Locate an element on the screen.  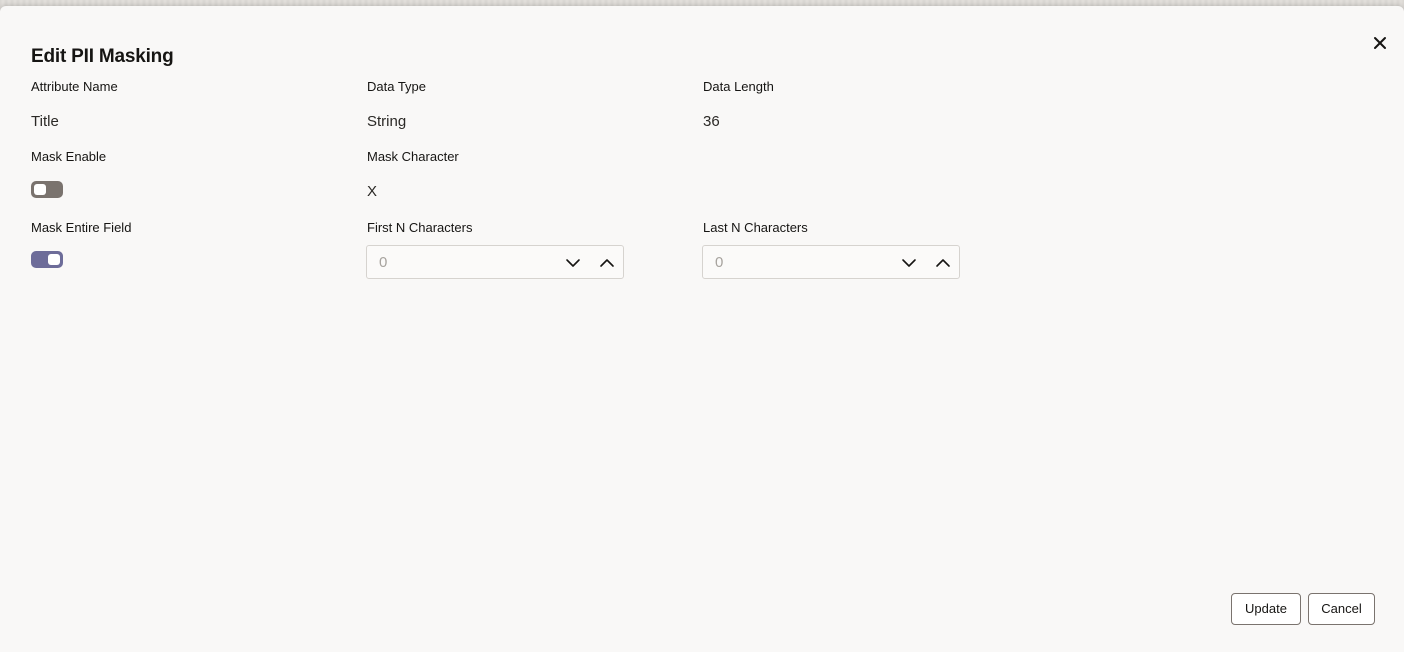
close-button is located at coordinates (1380, 43).